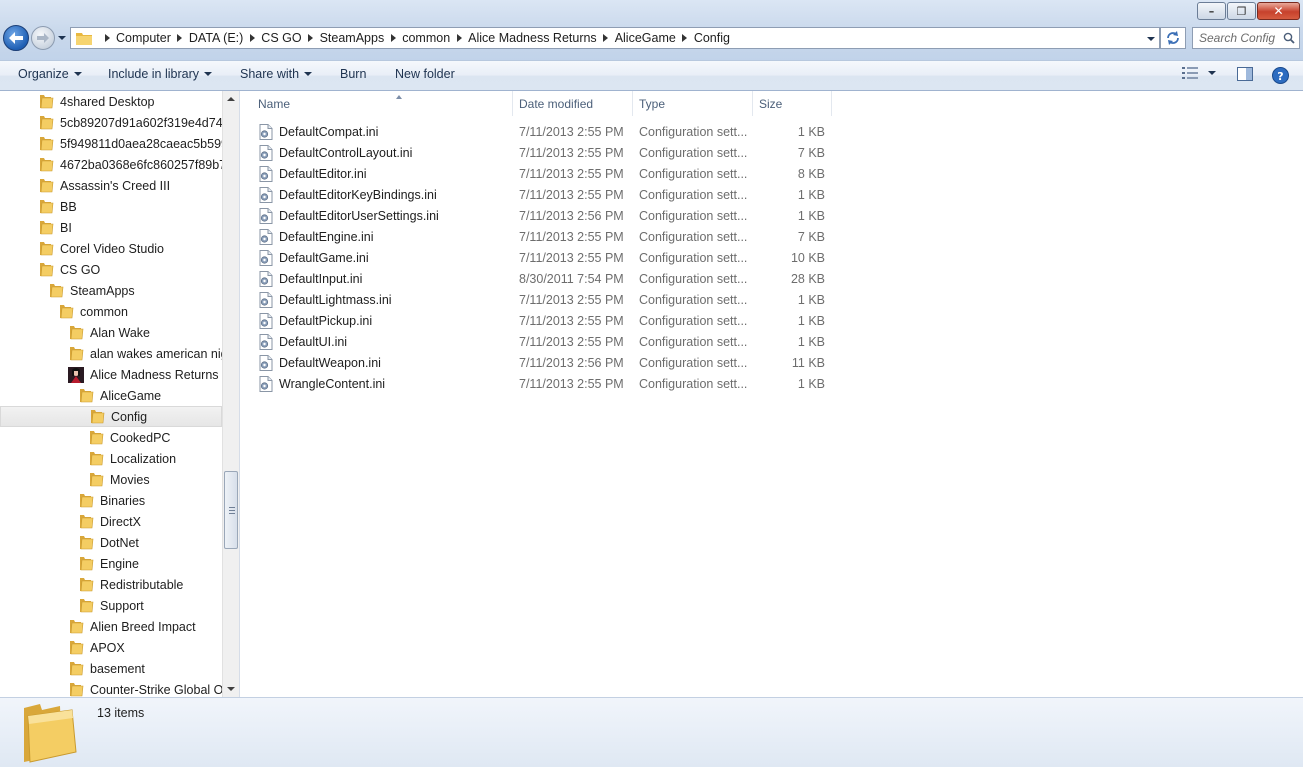 The width and height of the screenshot is (1303, 767). I want to click on search-box, so click(1246, 38).